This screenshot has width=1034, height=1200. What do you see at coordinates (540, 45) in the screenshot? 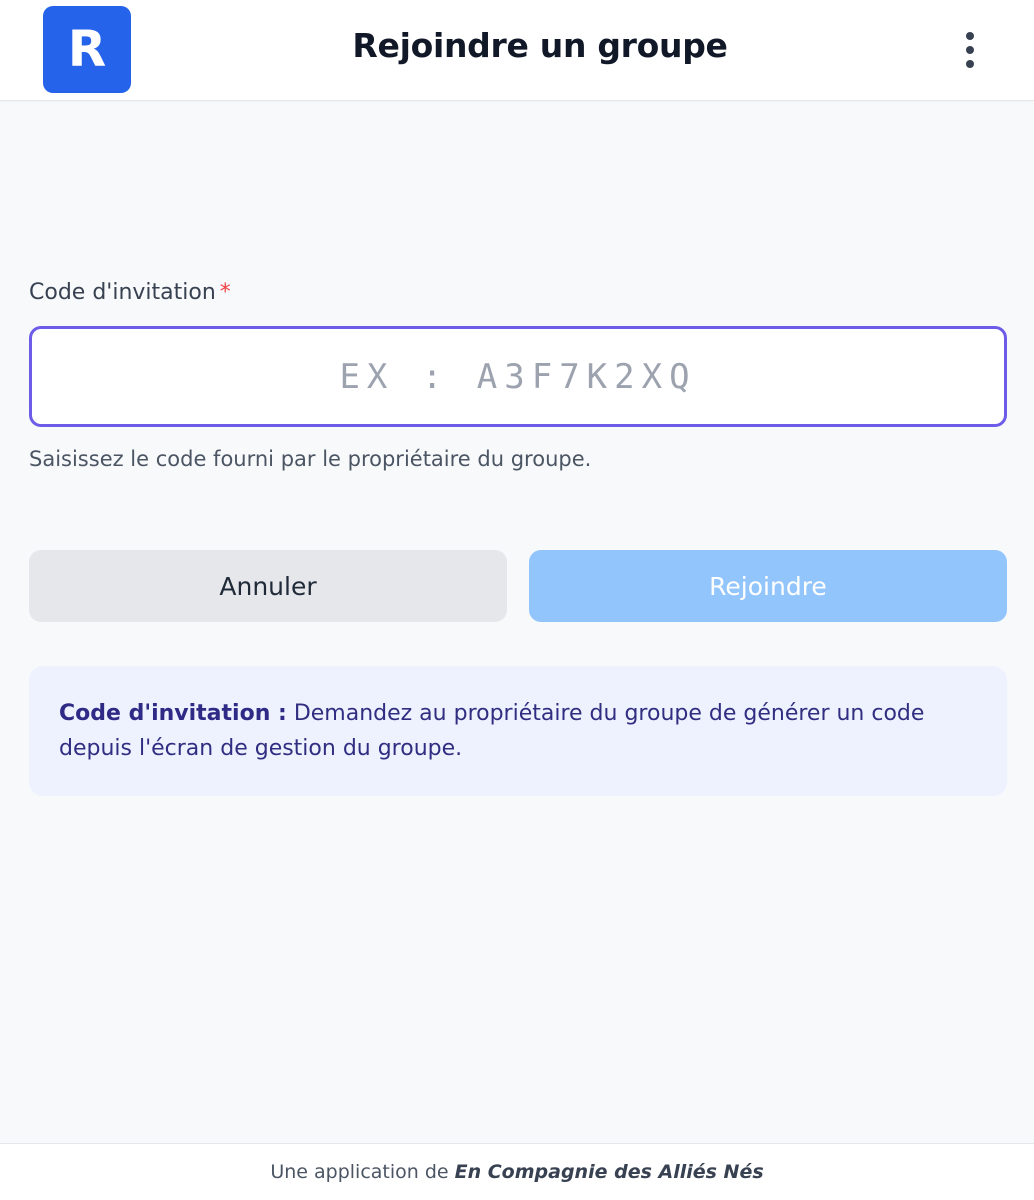
I see `page-title: Rejoindre un groupe` at bounding box center [540, 45].